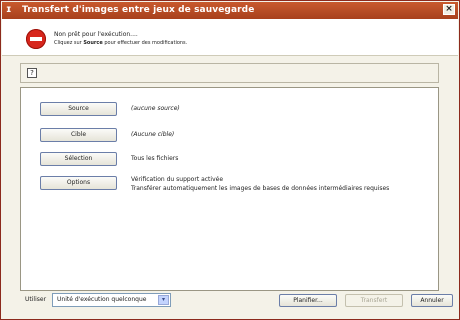  I want to click on options-value-line1: Vérification du support activée, so click(177, 179).